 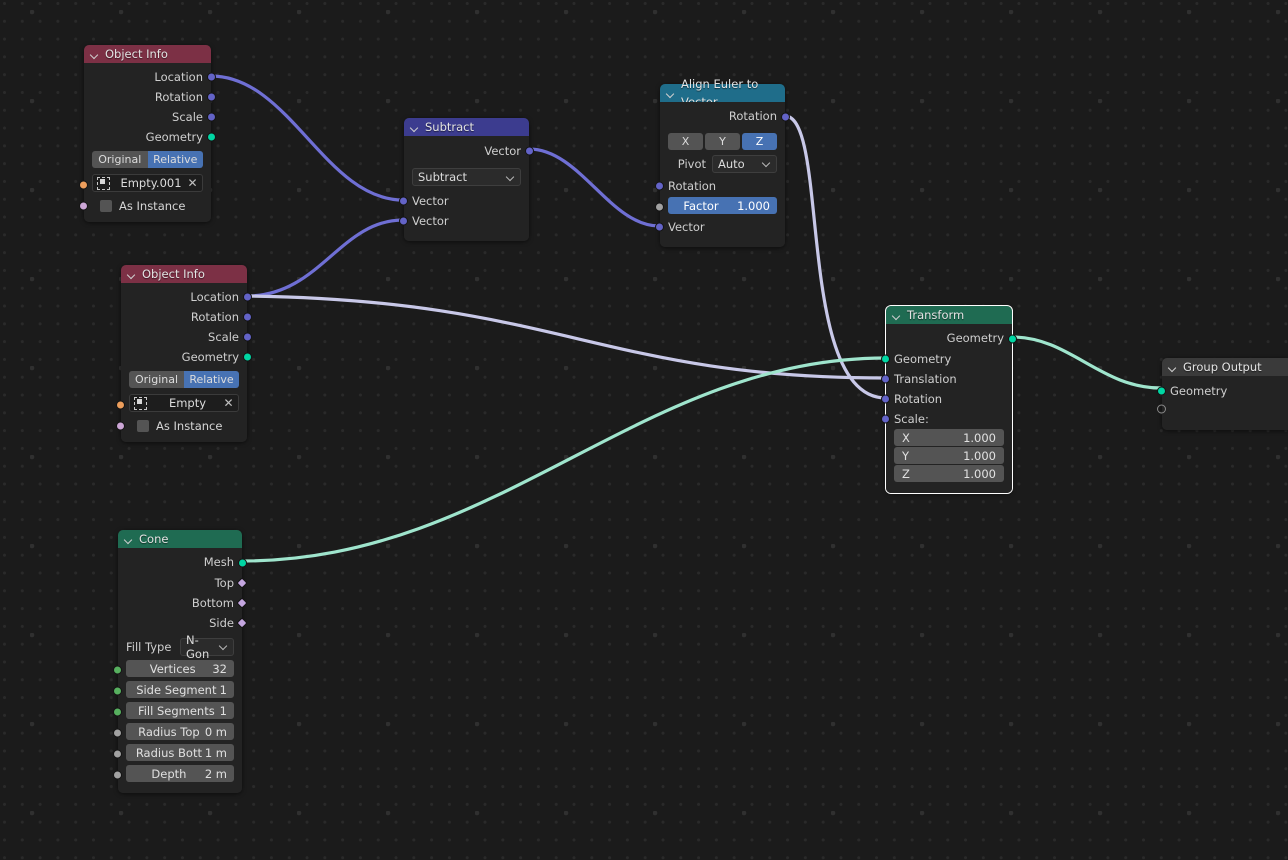 I want to click on link-objinfo2-location-to-subtract-vector2, so click(x=325, y=258).